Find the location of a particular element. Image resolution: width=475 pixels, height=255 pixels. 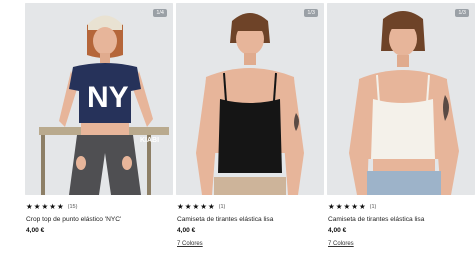

product-name: Crop top de punto elástico 'NYC' is located at coordinates (99, 219).